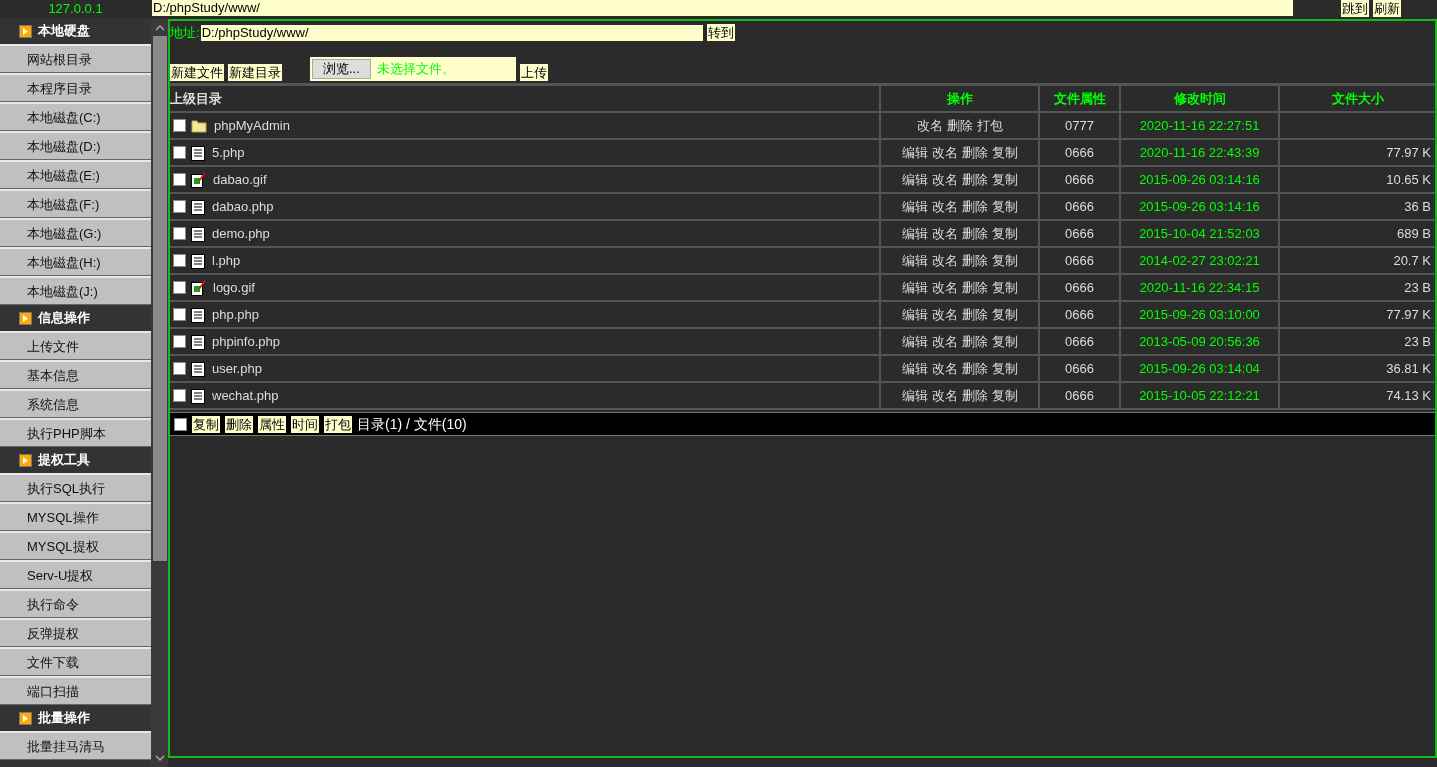  I want to click on toolbar-button: 跳到, so click(1355, 8).